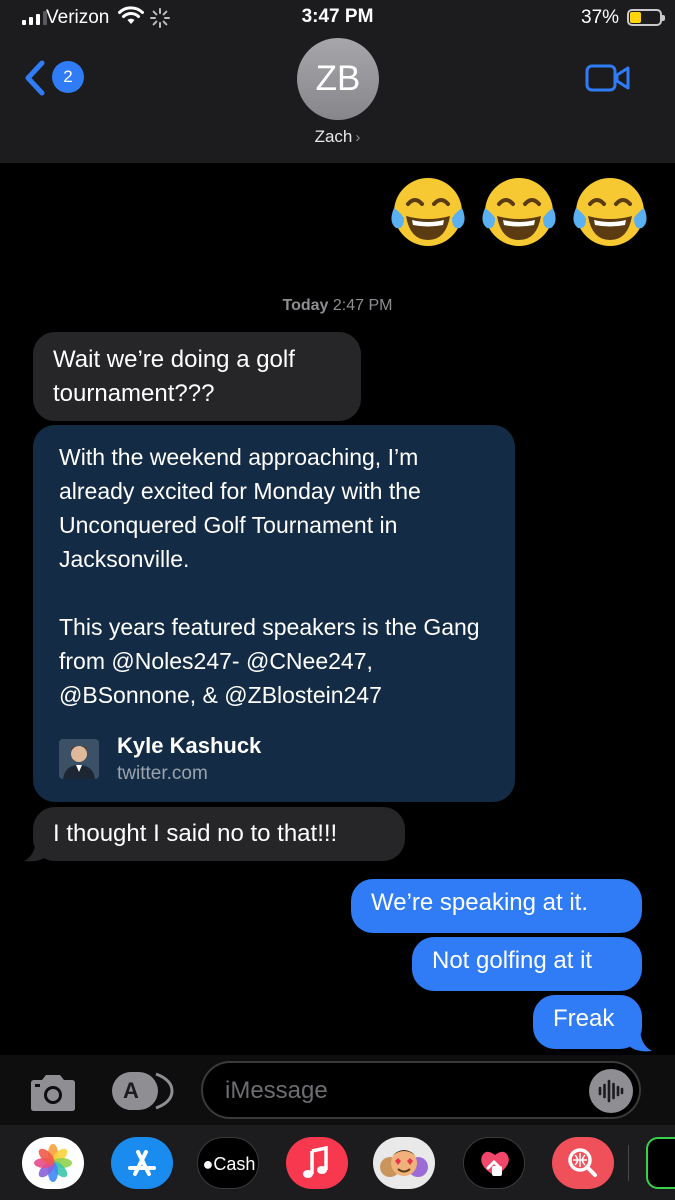 The image size is (675, 1200). I want to click on timestamp-time: 2:47 PM, so click(362, 305).